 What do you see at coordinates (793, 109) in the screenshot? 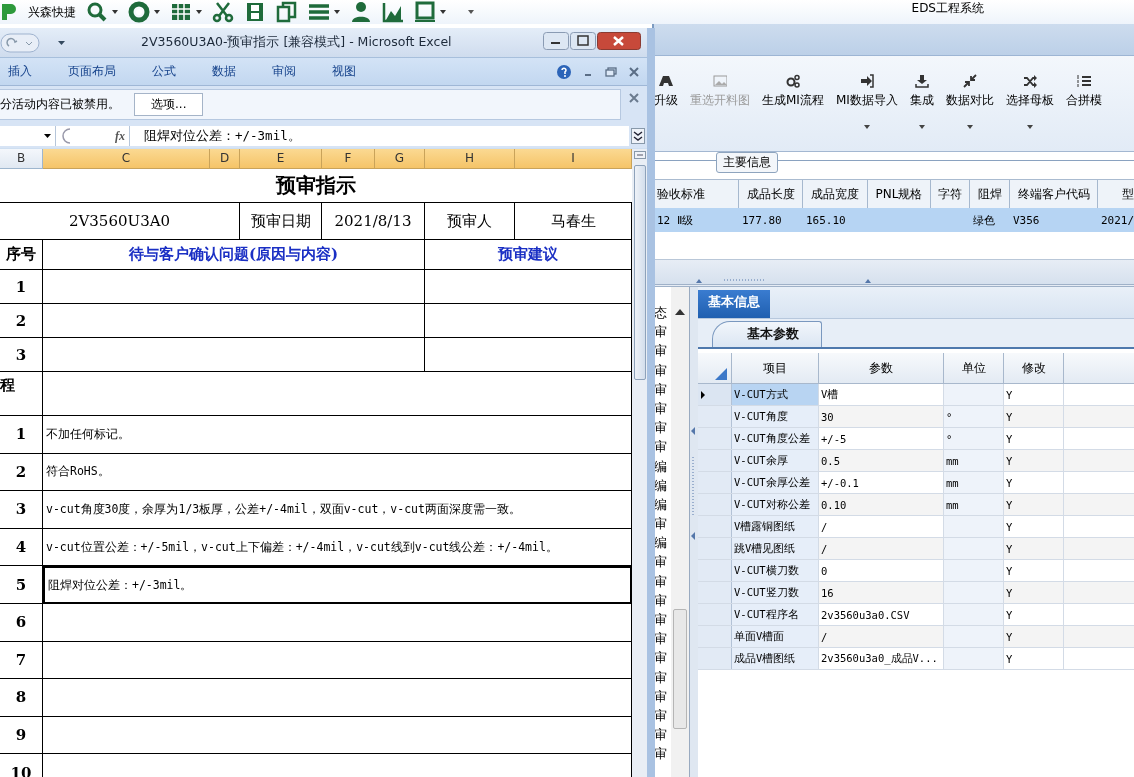
I see `ribbon-button: 生成MI流程` at bounding box center [793, 109].